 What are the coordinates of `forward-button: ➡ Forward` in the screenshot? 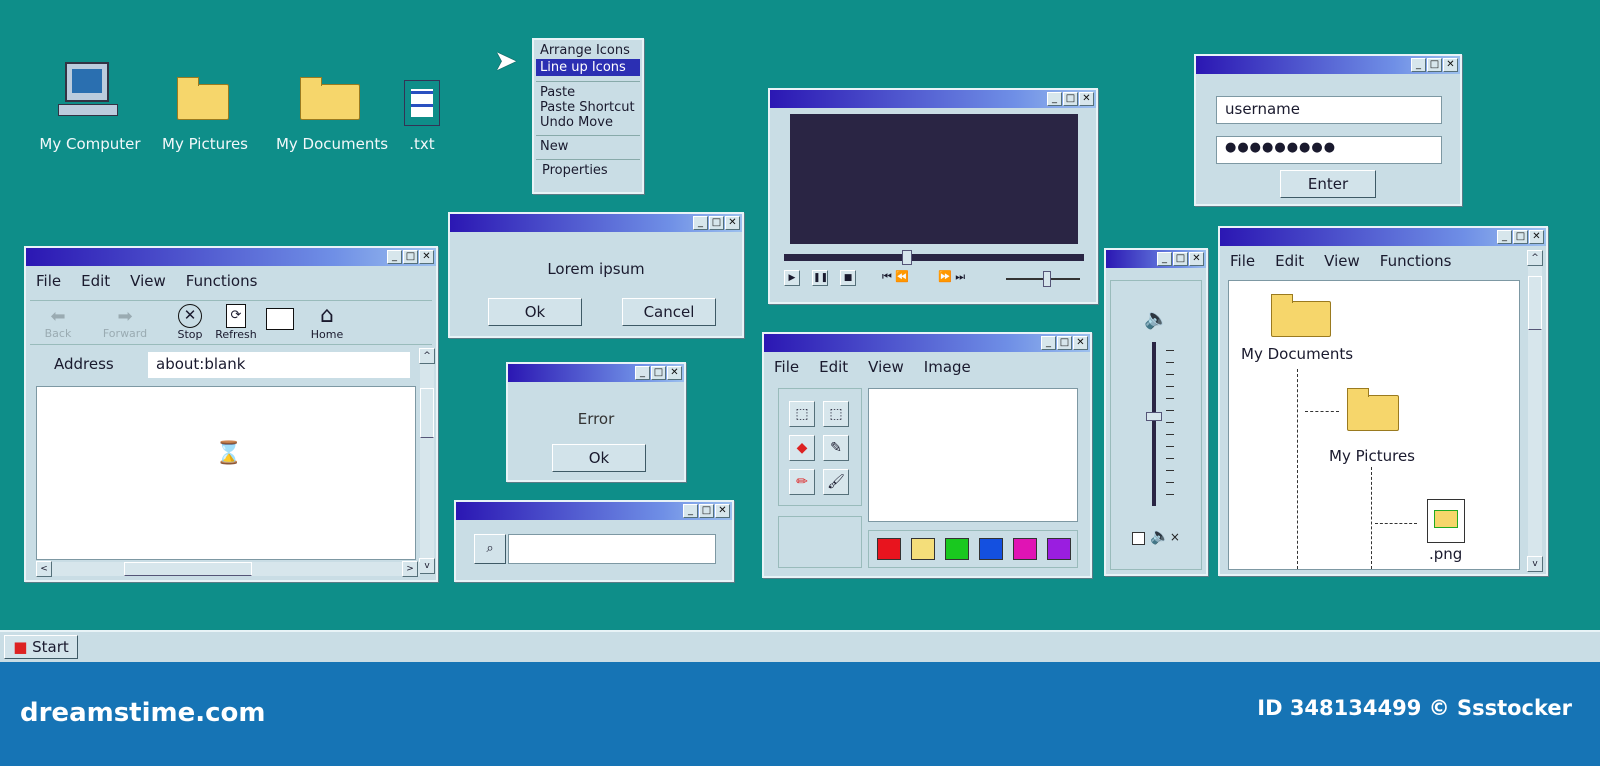 It's located at (125, 323).